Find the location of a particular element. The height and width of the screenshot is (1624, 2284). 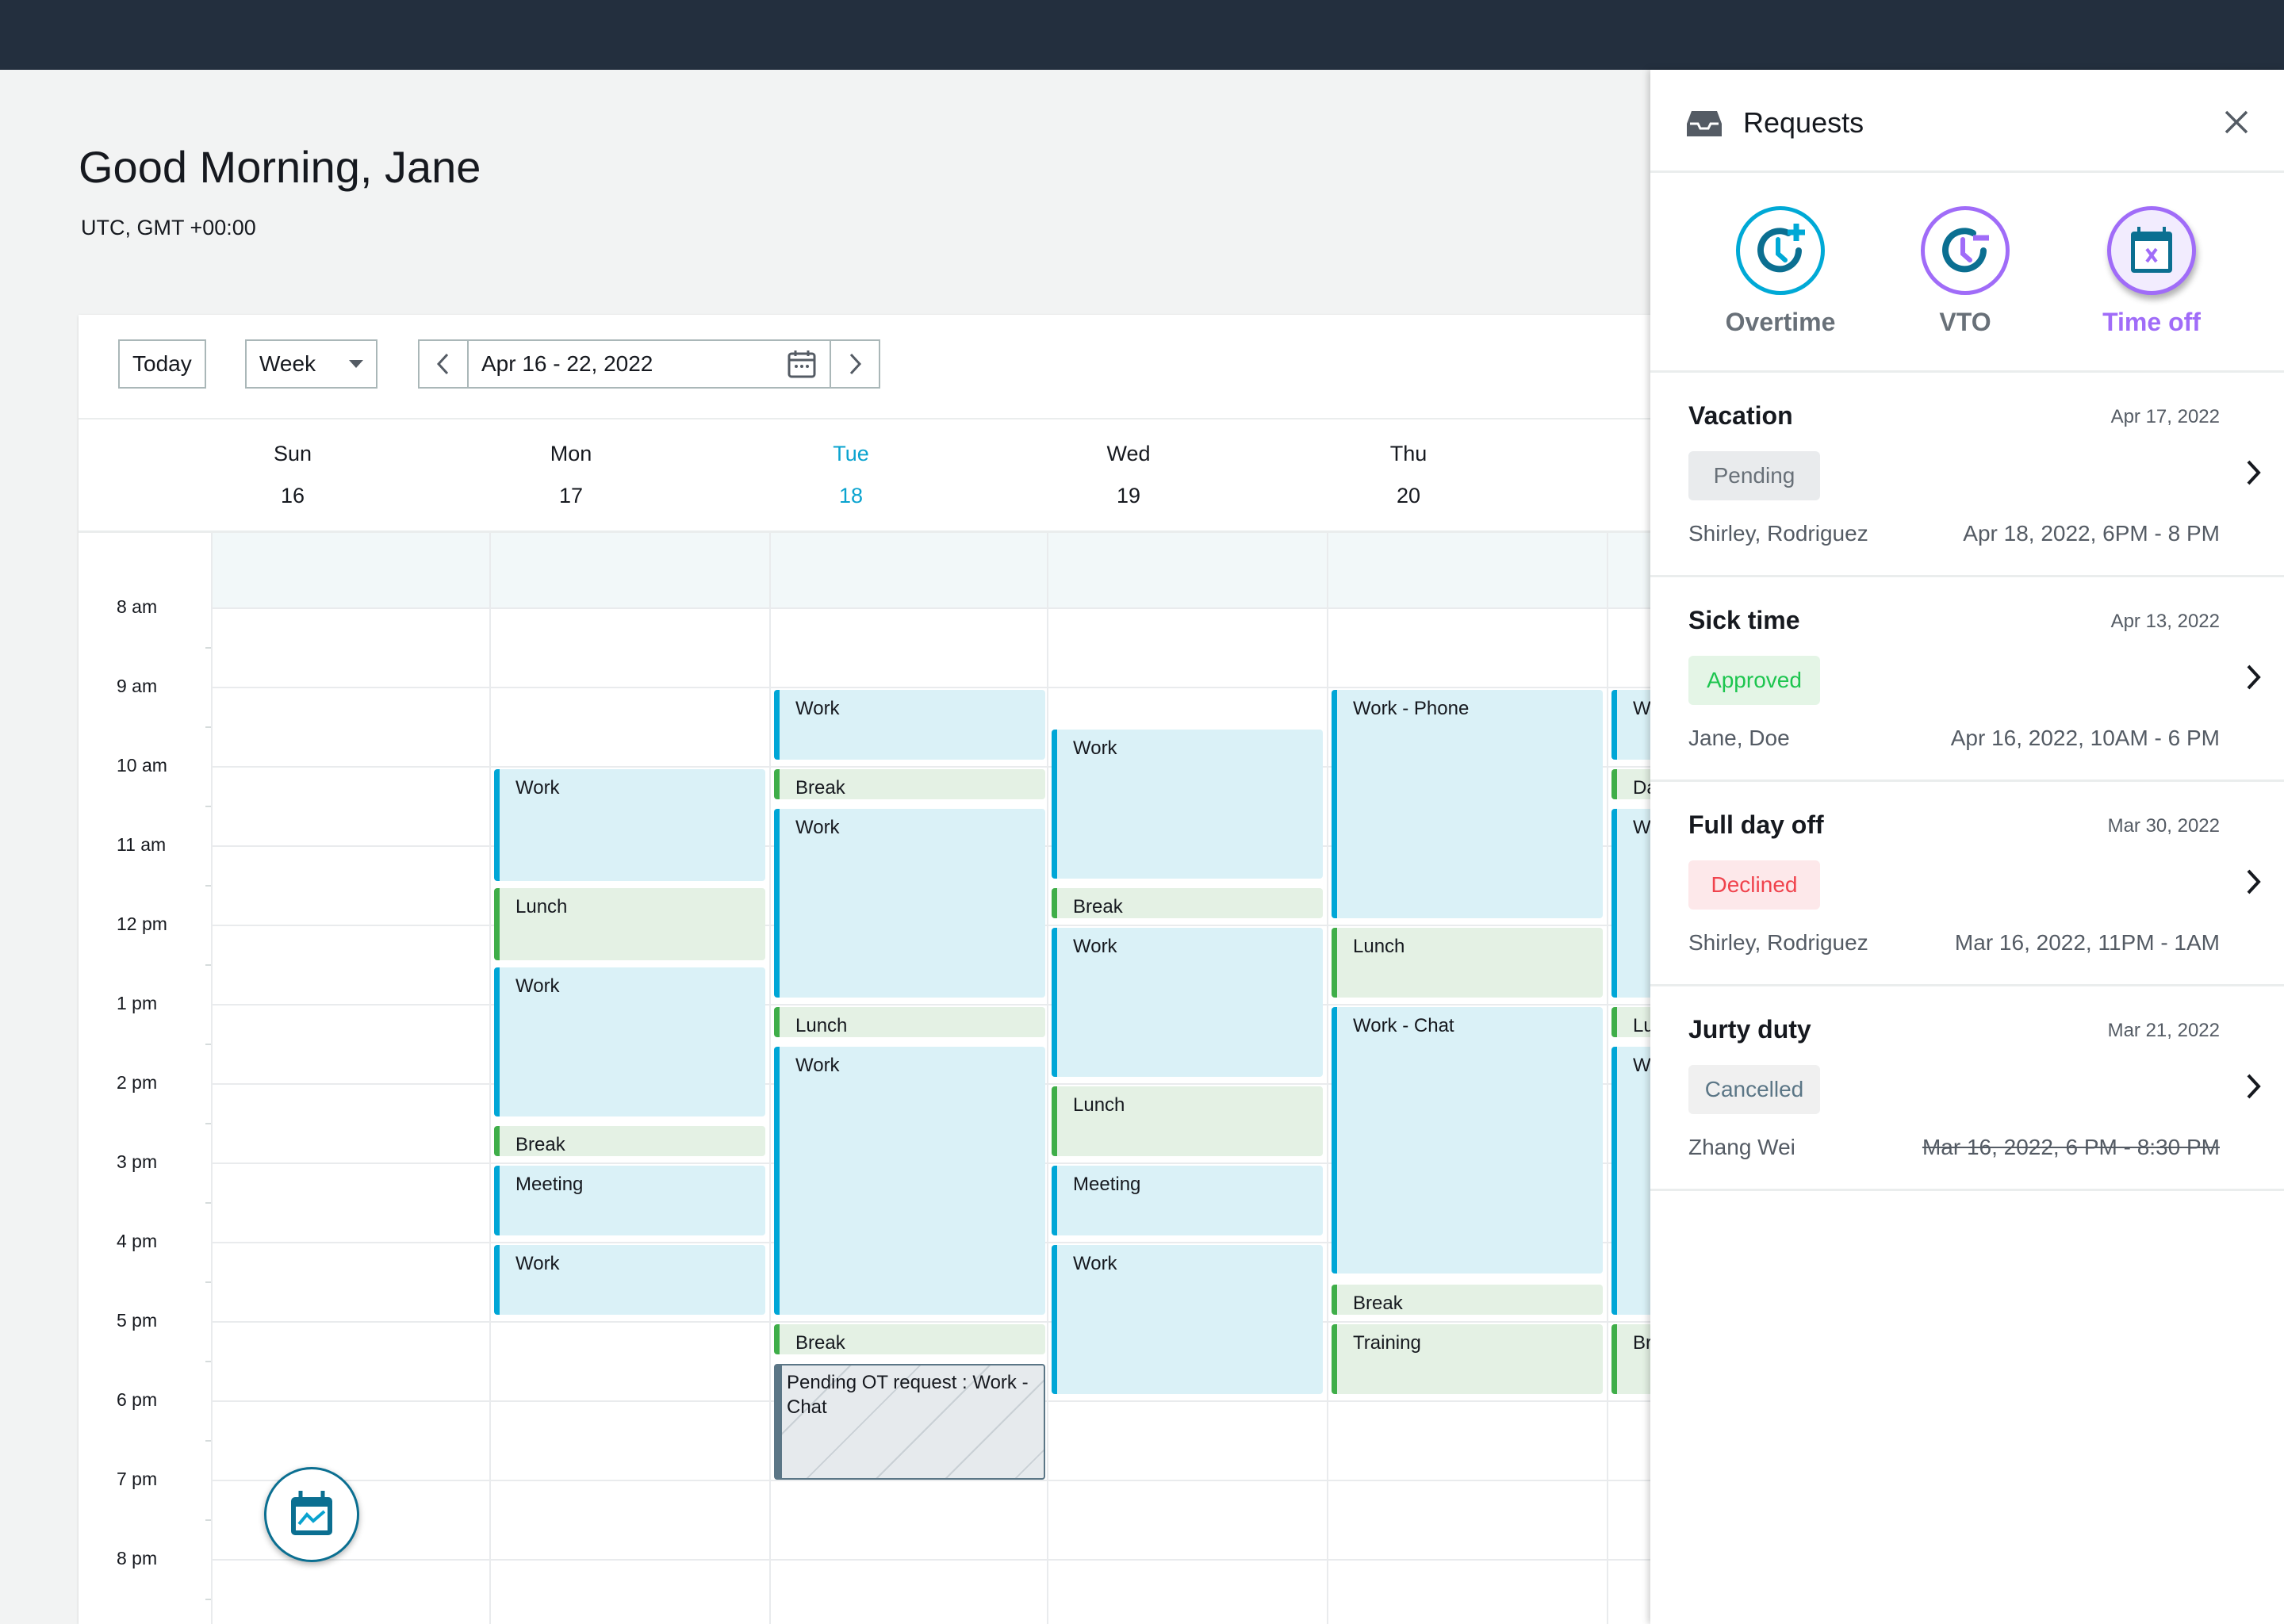

tile-label: Time off is located at coordinates (2151, 322).